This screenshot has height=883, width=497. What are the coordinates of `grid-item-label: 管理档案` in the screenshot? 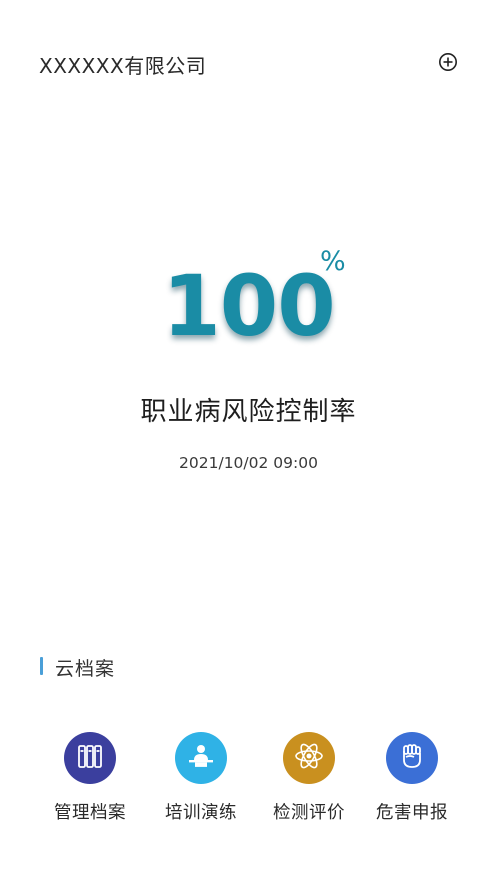 It's located at (90, 813).